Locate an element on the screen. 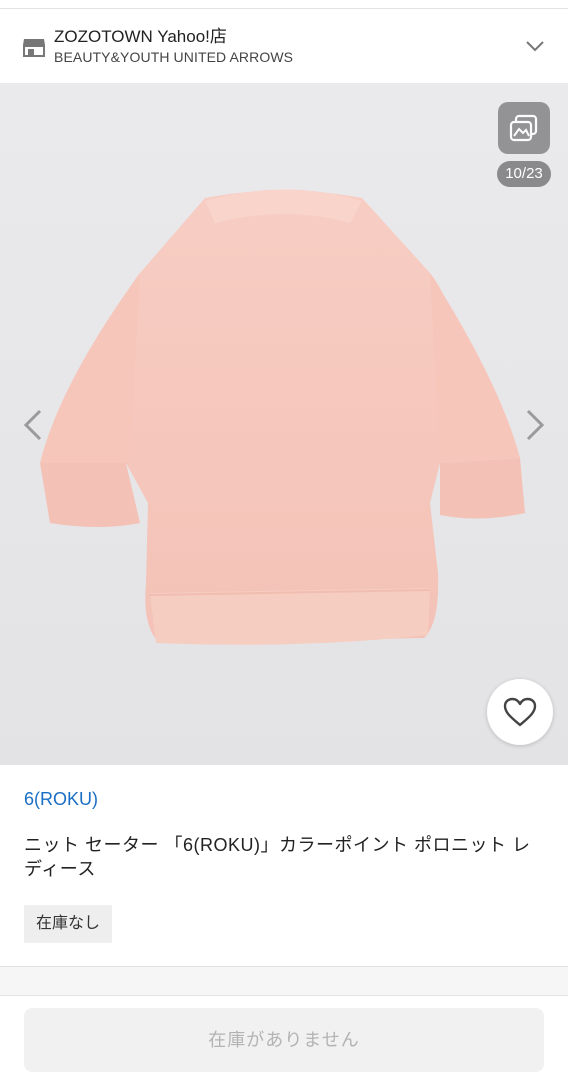  image-counter: 10/23 is located at coordinates (524, 174).